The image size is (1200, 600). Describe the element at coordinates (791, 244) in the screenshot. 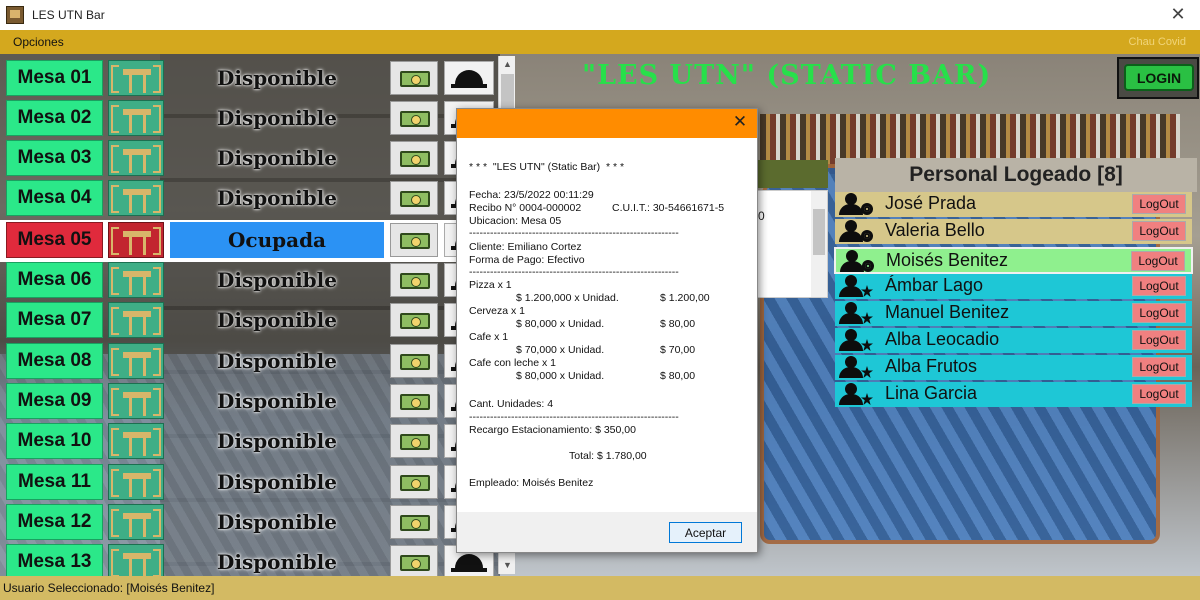

I see `hidden-panel-list: 0` at that location.